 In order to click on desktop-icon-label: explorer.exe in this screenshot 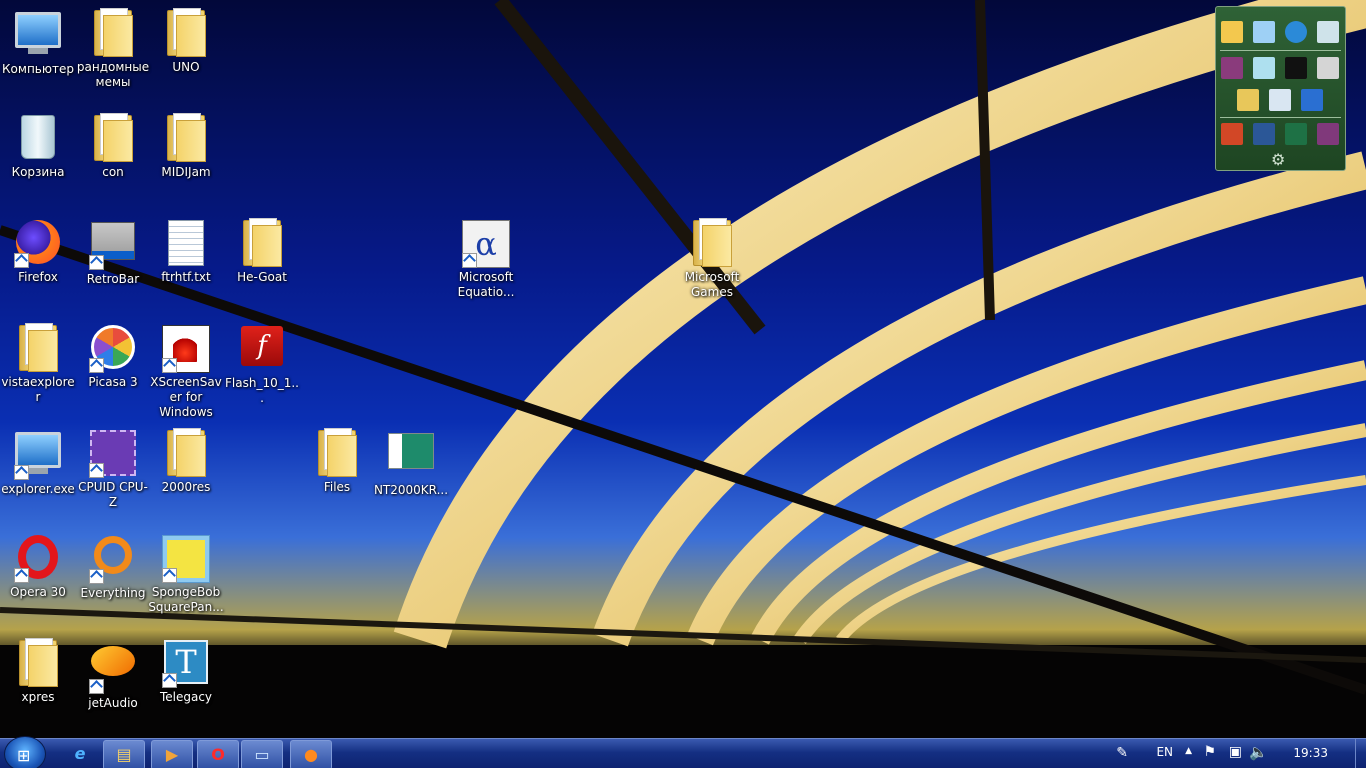, I will do `click(38, 489)`.